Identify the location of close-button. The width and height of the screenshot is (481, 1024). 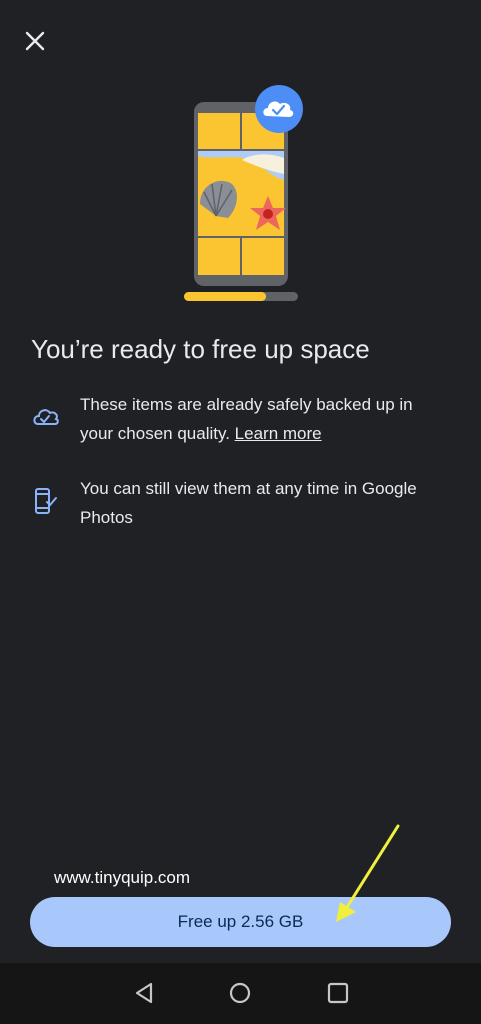
(35, 41).